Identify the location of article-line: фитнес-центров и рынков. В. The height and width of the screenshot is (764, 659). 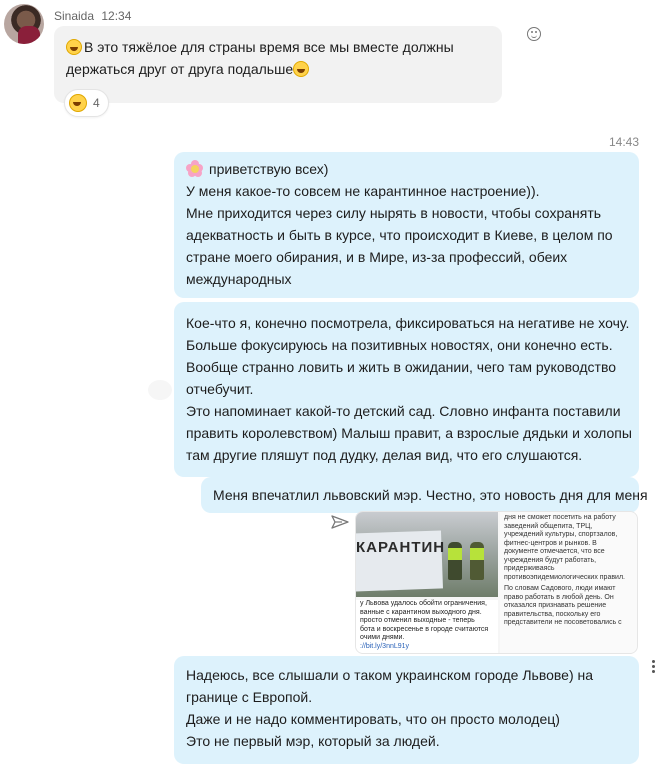
(550, 543).